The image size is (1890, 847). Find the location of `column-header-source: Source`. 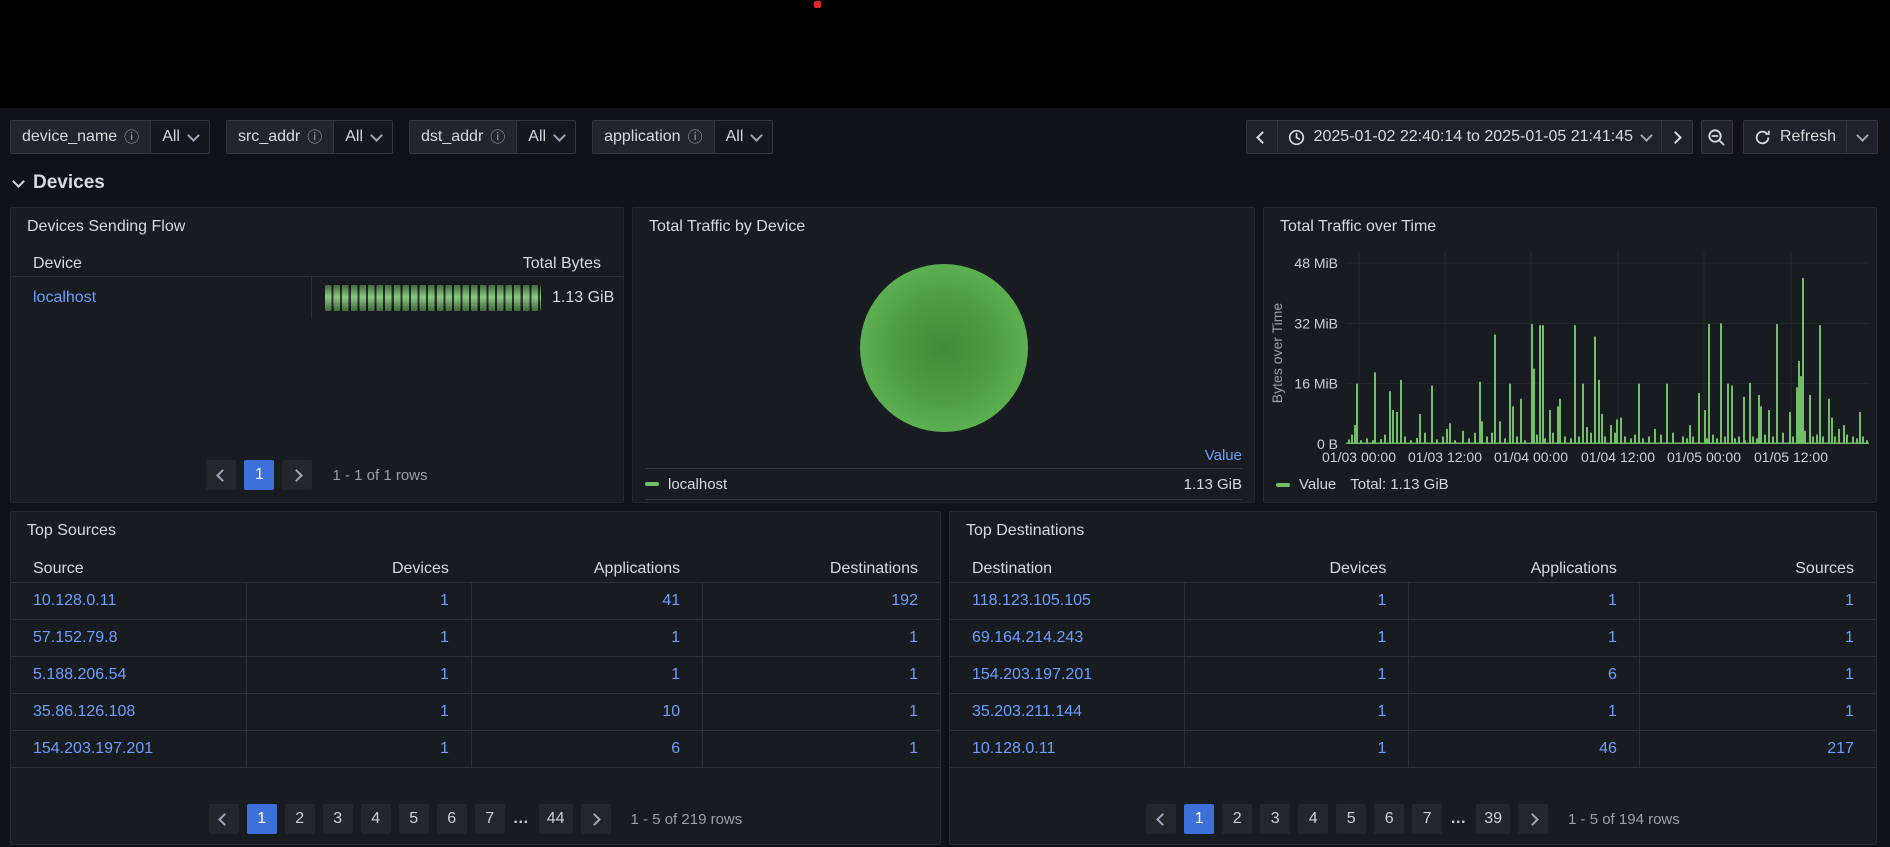

column-header-source: Source is located at coordinates (128, 569).